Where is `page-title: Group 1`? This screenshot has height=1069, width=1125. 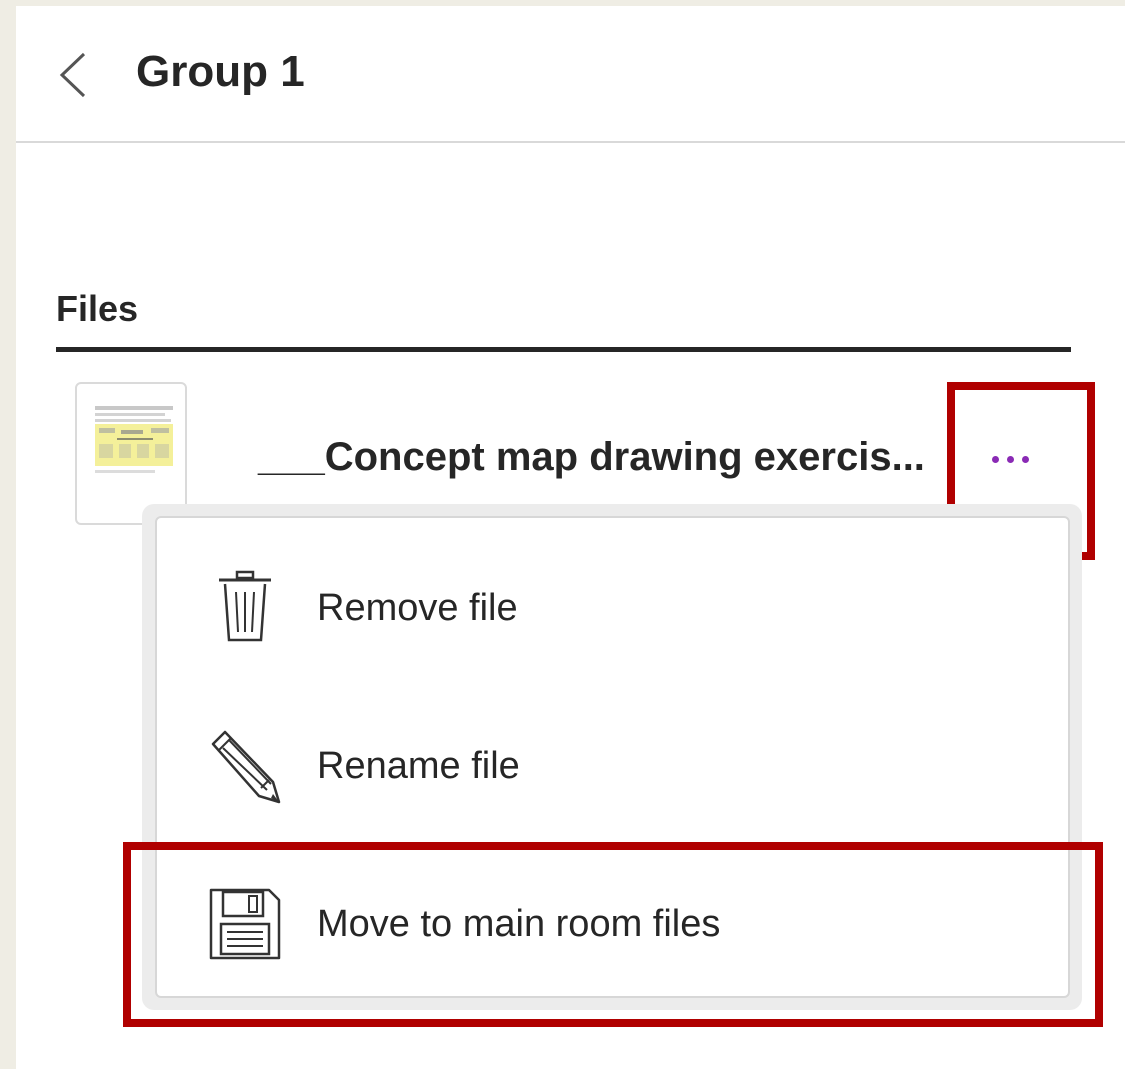
page-title: Group 1 is located at coordinates (220, 71).